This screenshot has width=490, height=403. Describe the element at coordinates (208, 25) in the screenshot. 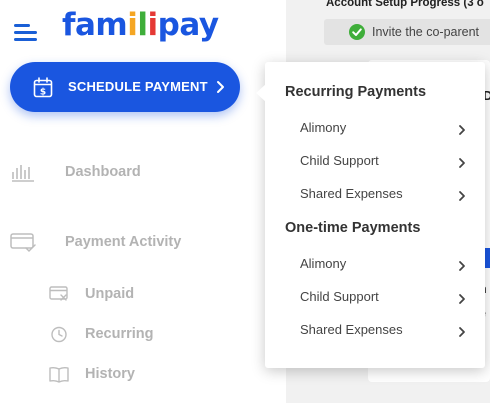

I see `logo-letter: y` at that location.